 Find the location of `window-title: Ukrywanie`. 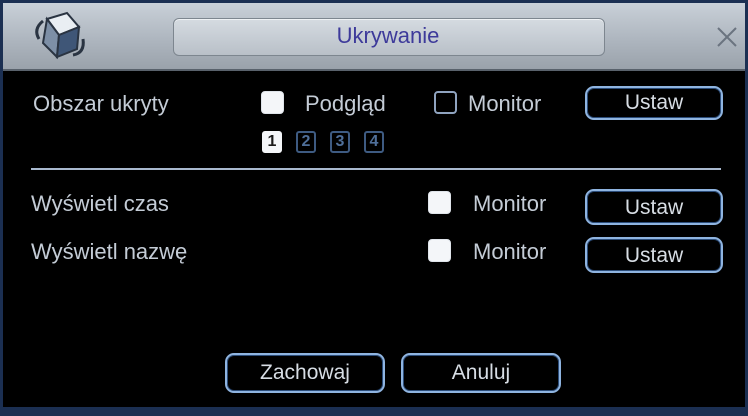

window-title: Ukrywanie is located at coordinates (388, 35).